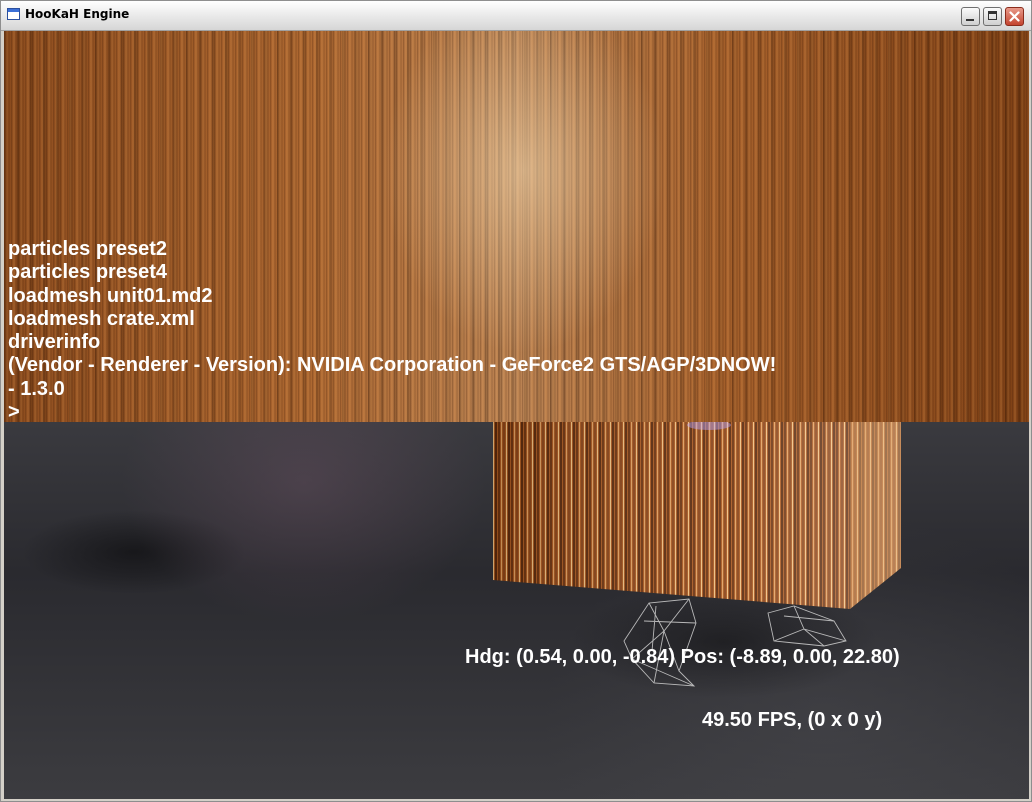 The width and height of the screenshot is (1032, 802). What do you see at coordinates (36, 388) in the screenshot?
I see `console-line: - 1.3.0` at bounding box center [36, 388].